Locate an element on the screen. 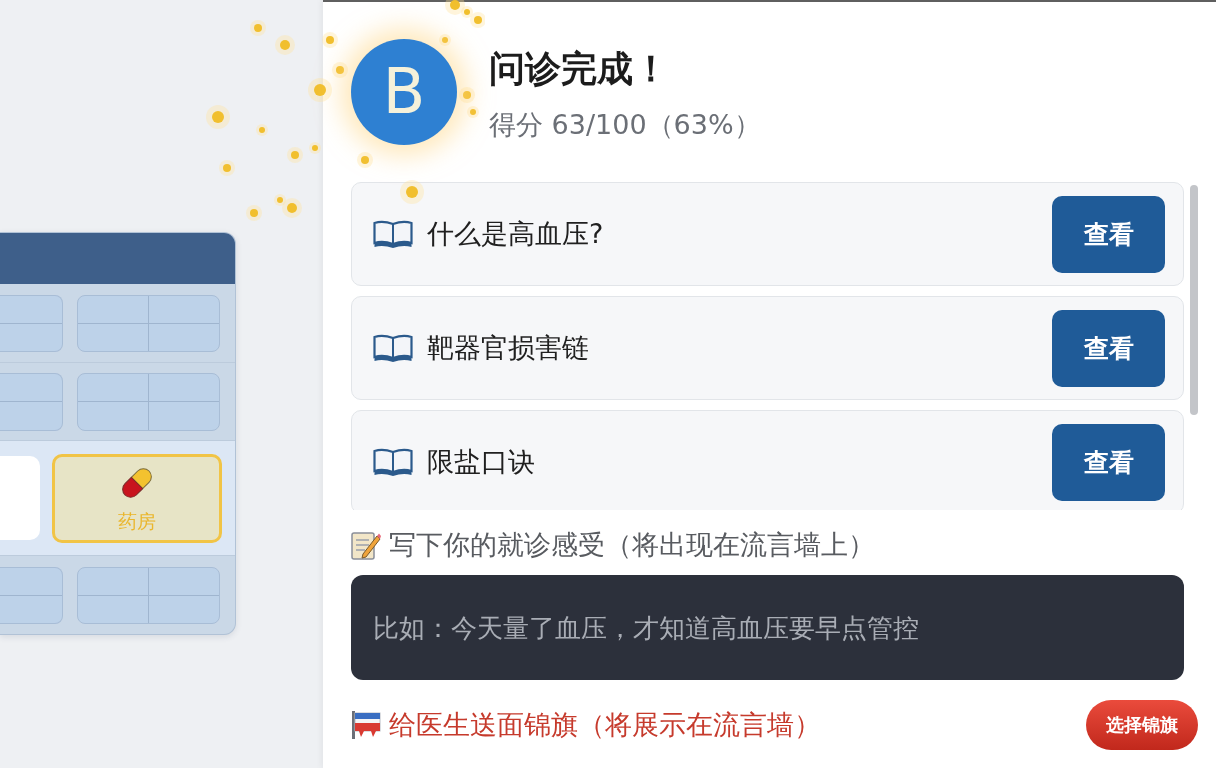 Image resolution: width=1216 pixels, height=768 pixels. banner-button: 选择锦旗 is located at coordinates (1142, 725).